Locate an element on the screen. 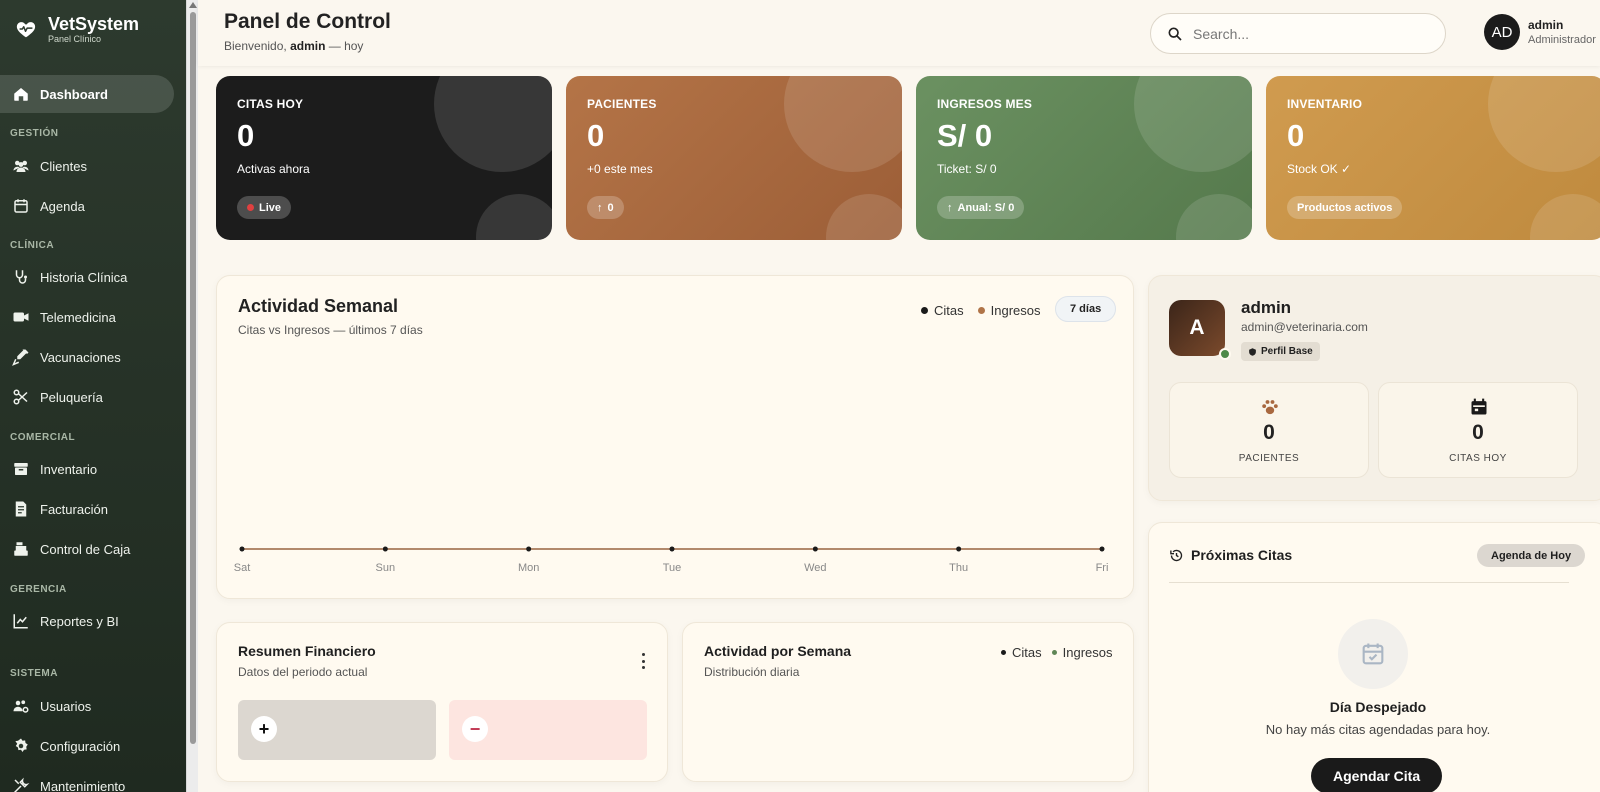 Image resolution: width=1600 pixels, height=792 pixels. stat-label: CITAS HOY is located at coordinates (270, 104).